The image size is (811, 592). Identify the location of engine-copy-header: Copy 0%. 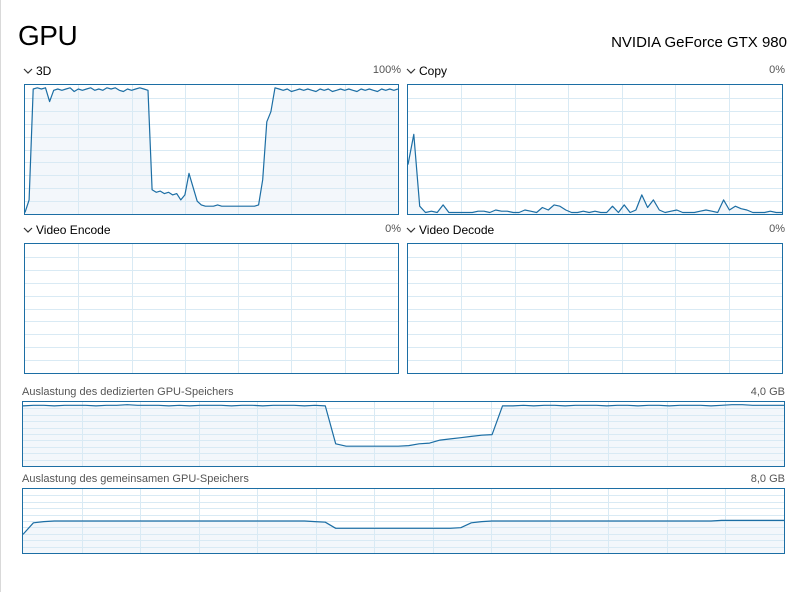
(595, 72).